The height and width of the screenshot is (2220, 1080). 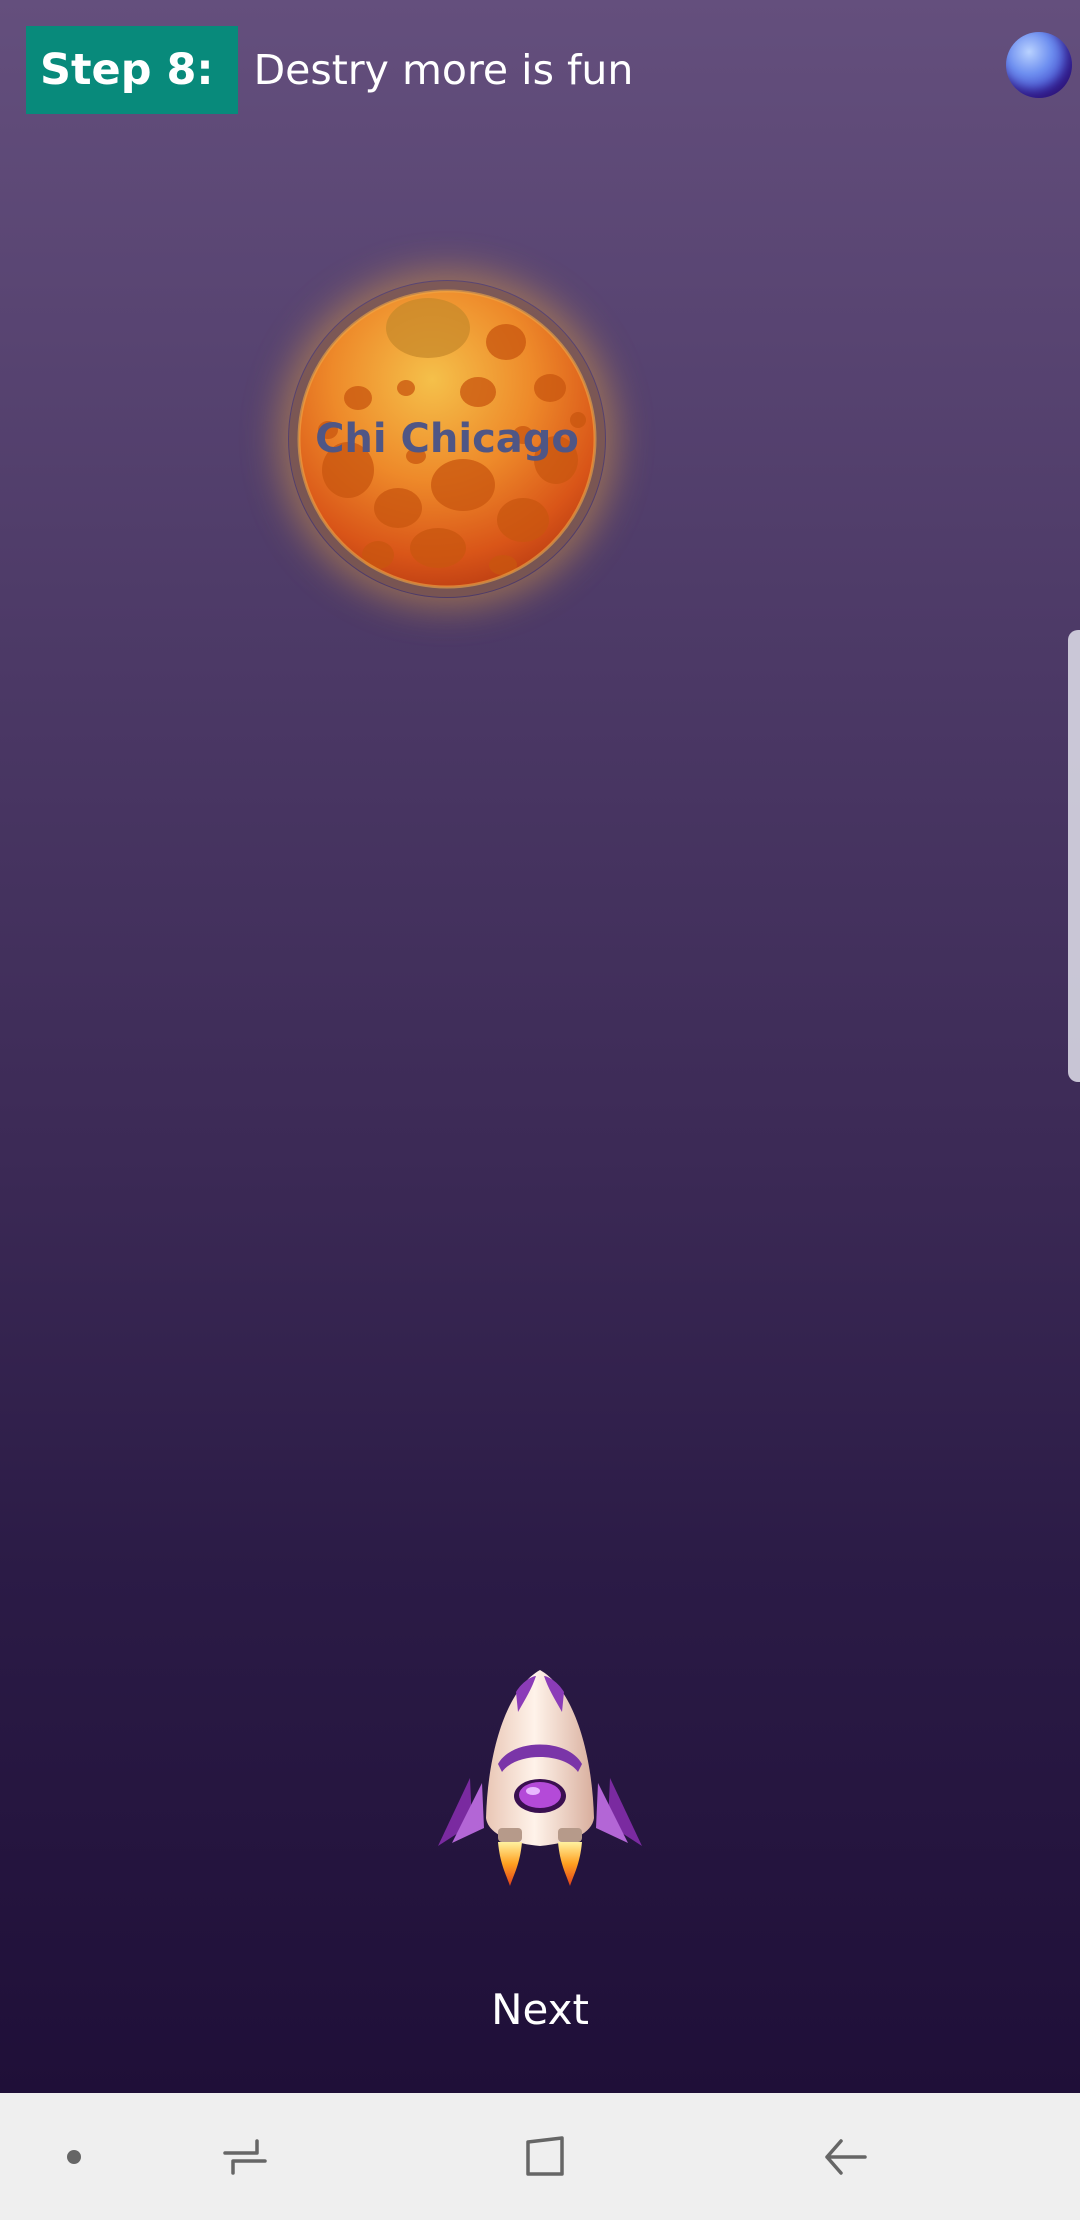 I want to click on planet-icon, so click(x=1039, y=65).